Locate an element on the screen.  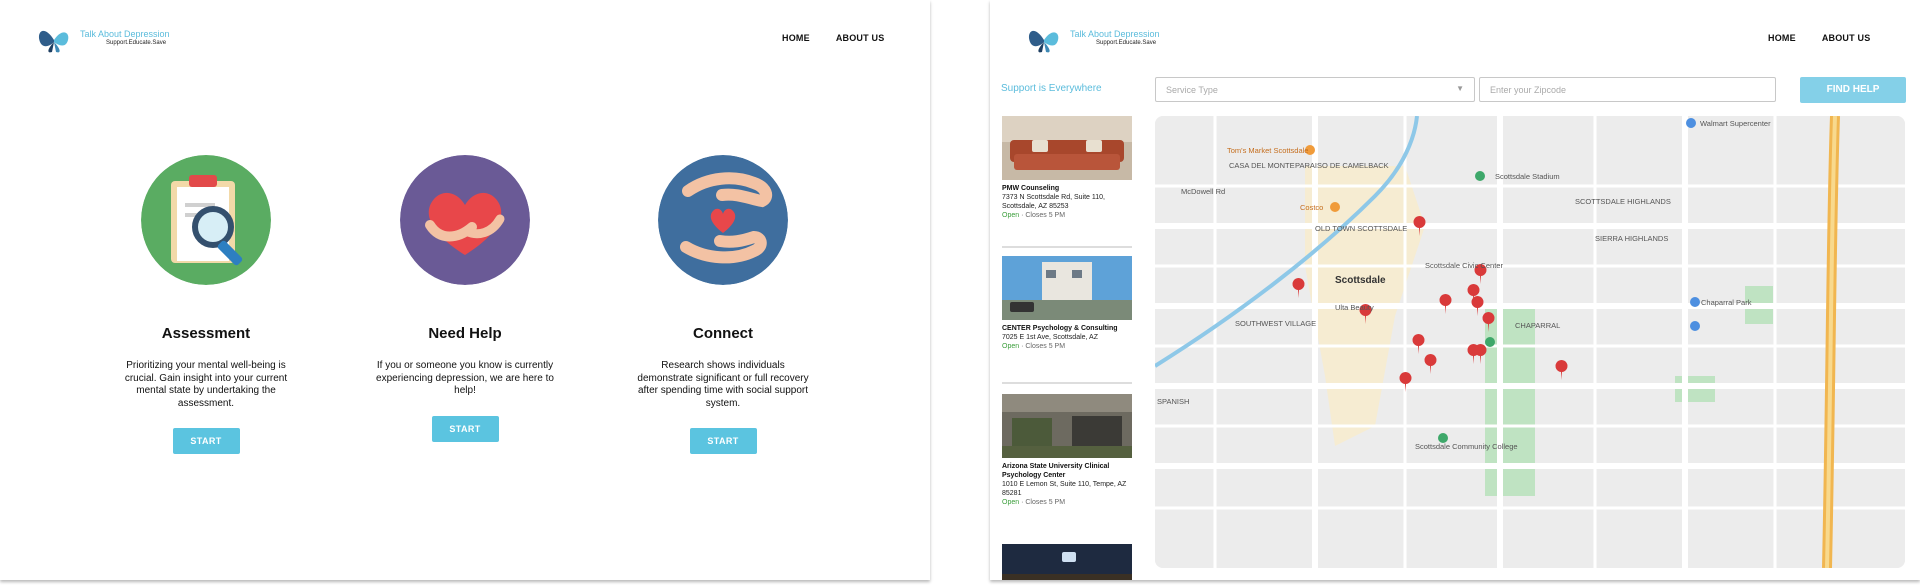
zipcode-placeholder: Enter your Zipcode is located at coordinates (1528, 90).